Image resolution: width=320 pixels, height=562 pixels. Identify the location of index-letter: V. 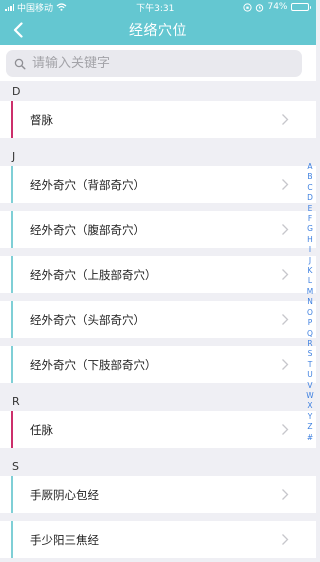
(309, 386).